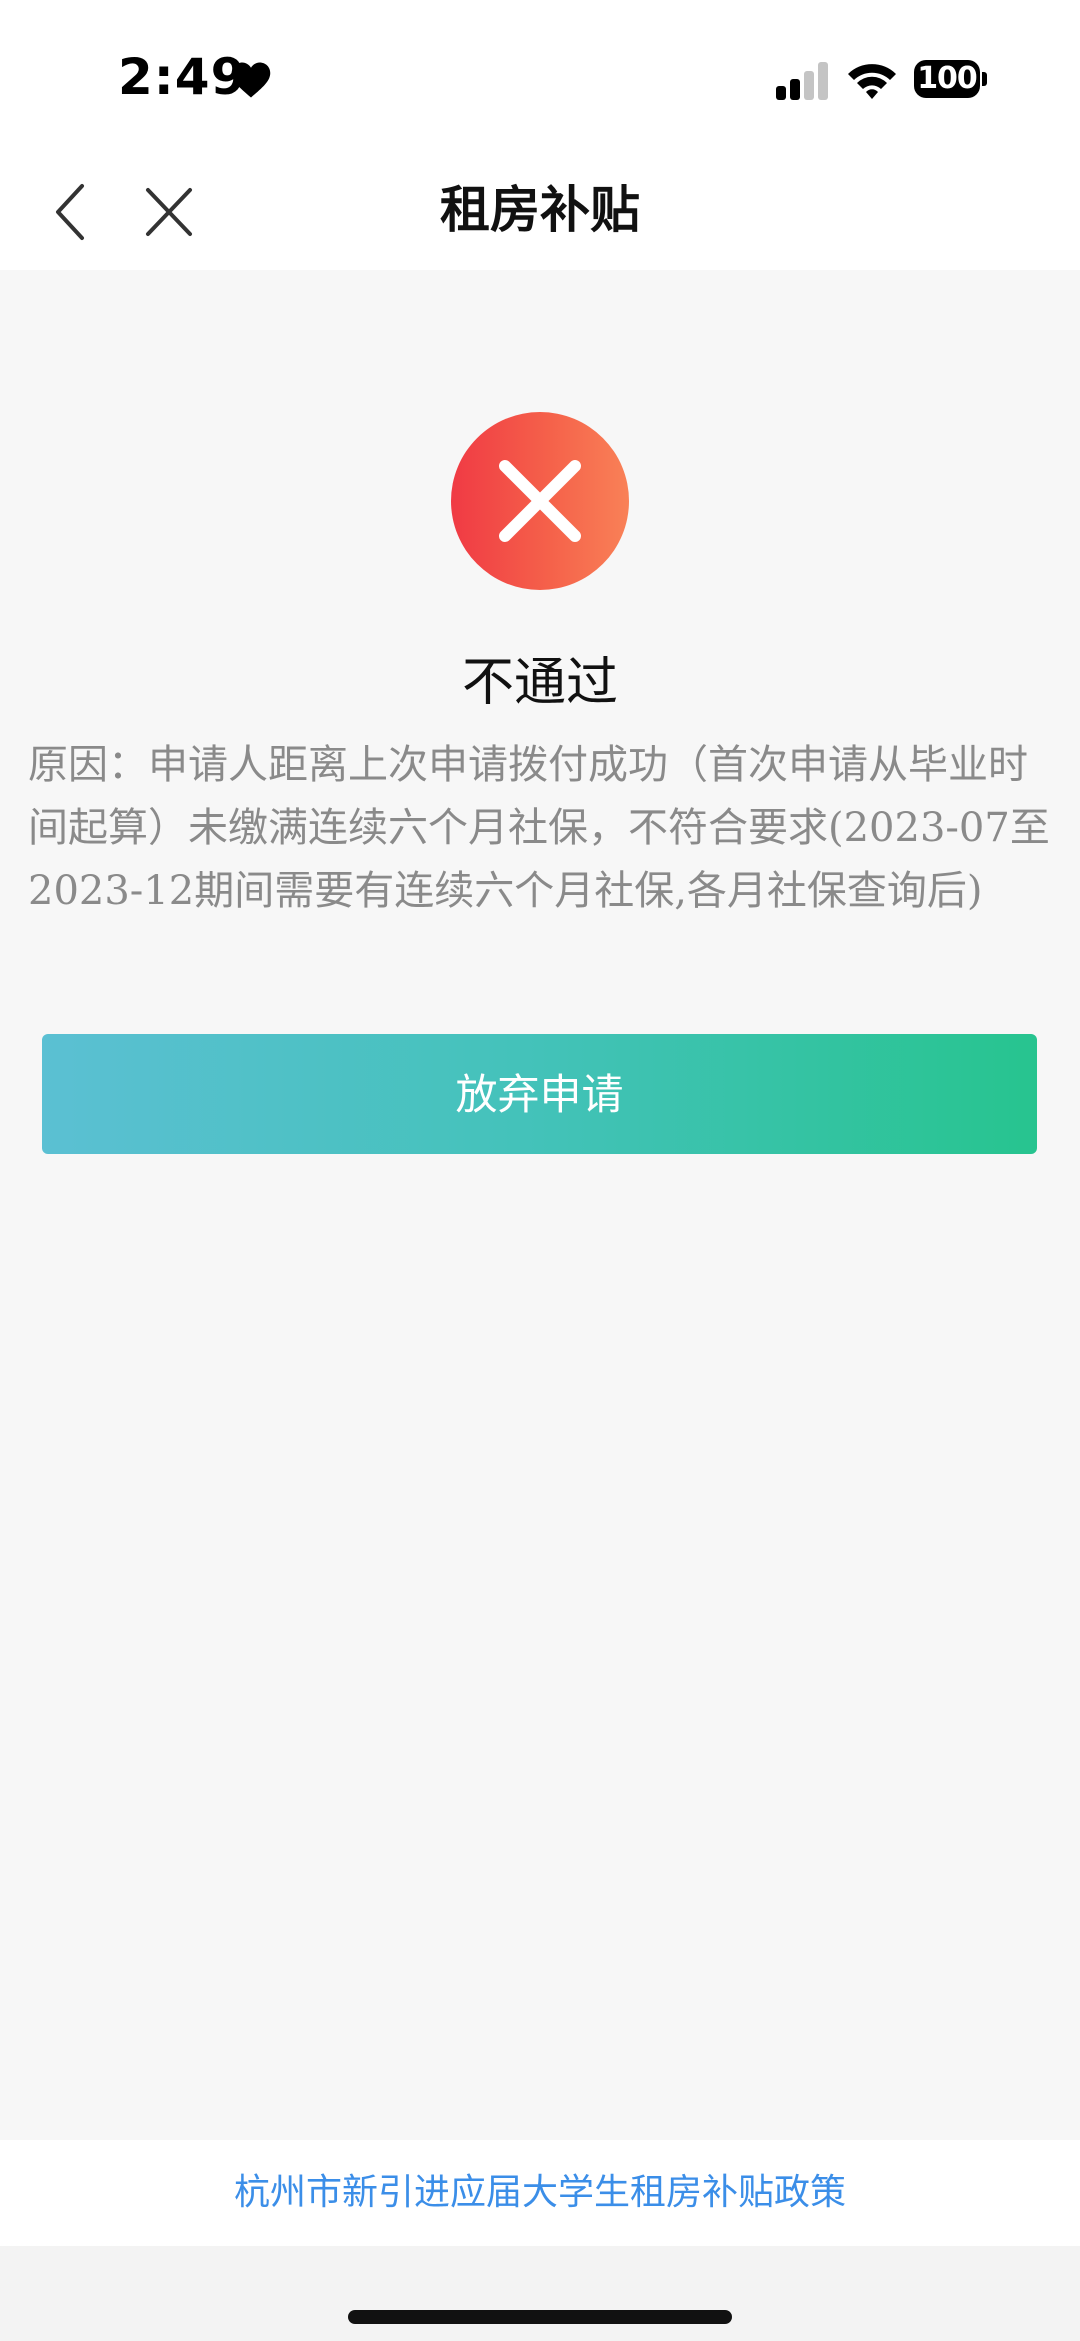 The width and height of the screenshot is (1080, 2341). Describe the element at coordinates (540, 215) in the screenshot. I see `nav-bar: 租房补贴` at that location.